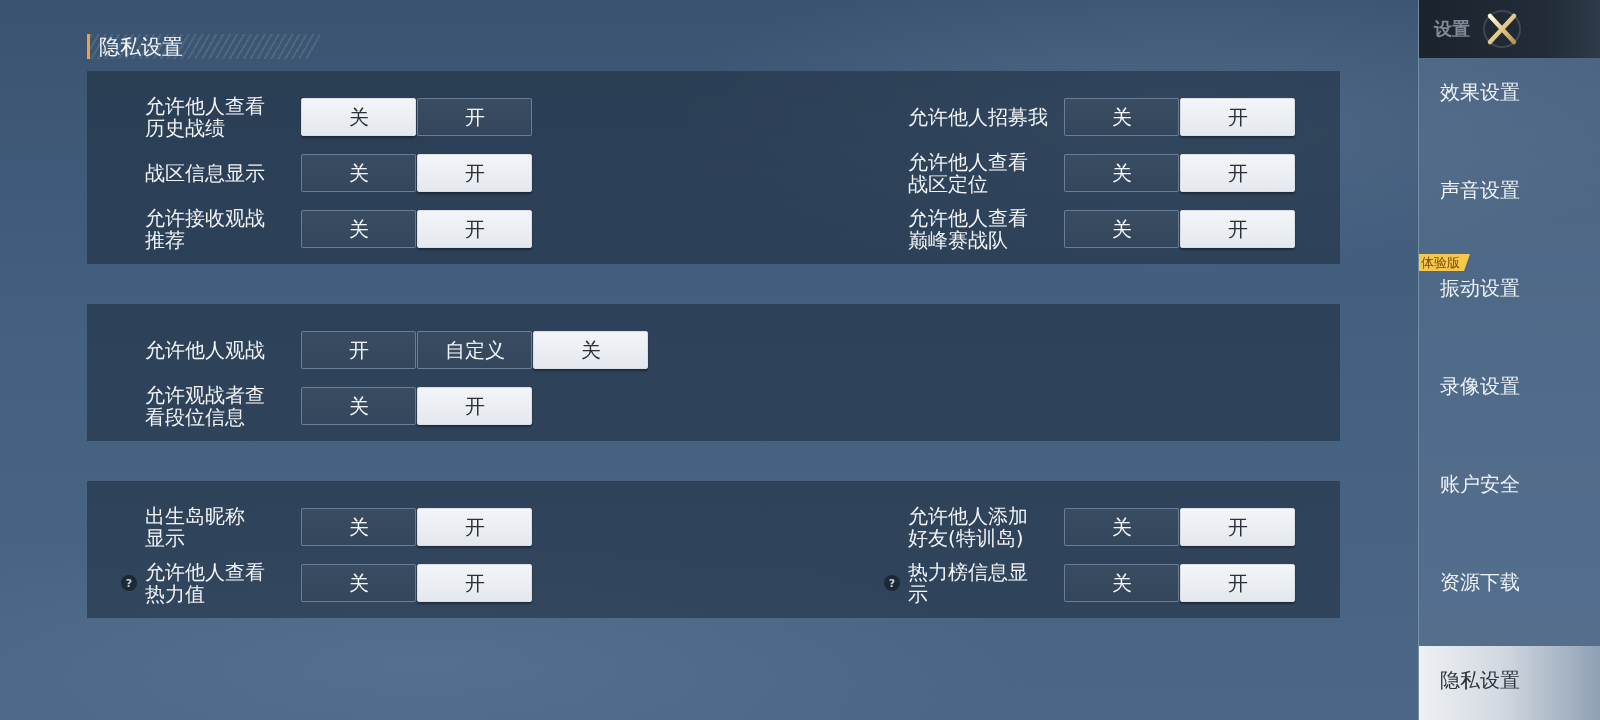  Describe the element at coordinates (205, 229) in the screenshot. I see `setting-label: 允许接收观战 推荐` at that location.